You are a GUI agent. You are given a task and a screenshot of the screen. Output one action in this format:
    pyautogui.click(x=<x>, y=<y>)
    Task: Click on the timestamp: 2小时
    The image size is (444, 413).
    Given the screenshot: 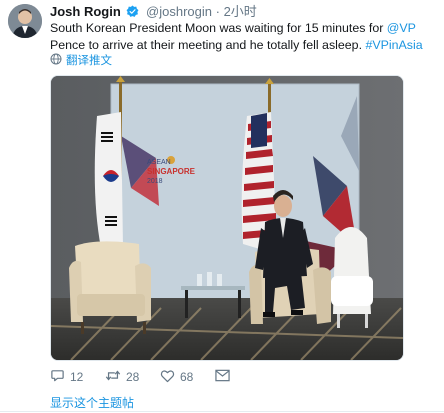 What is the action you would take?
    pyautogui.click(x=240, y=11)
    